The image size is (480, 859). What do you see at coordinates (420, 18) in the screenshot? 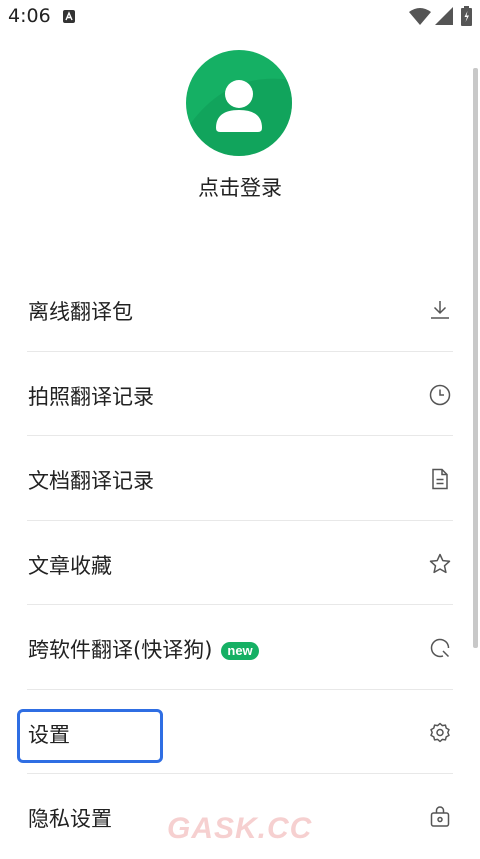
I see `wifi-icon` at bounding box center [420, 18].